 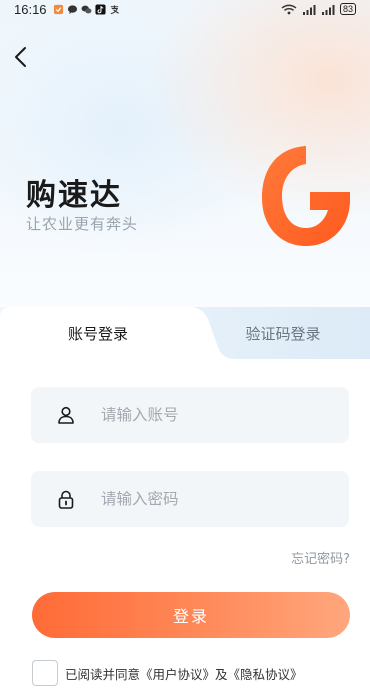 I want to click on shield-app-icon, so click(x=58, y=9).